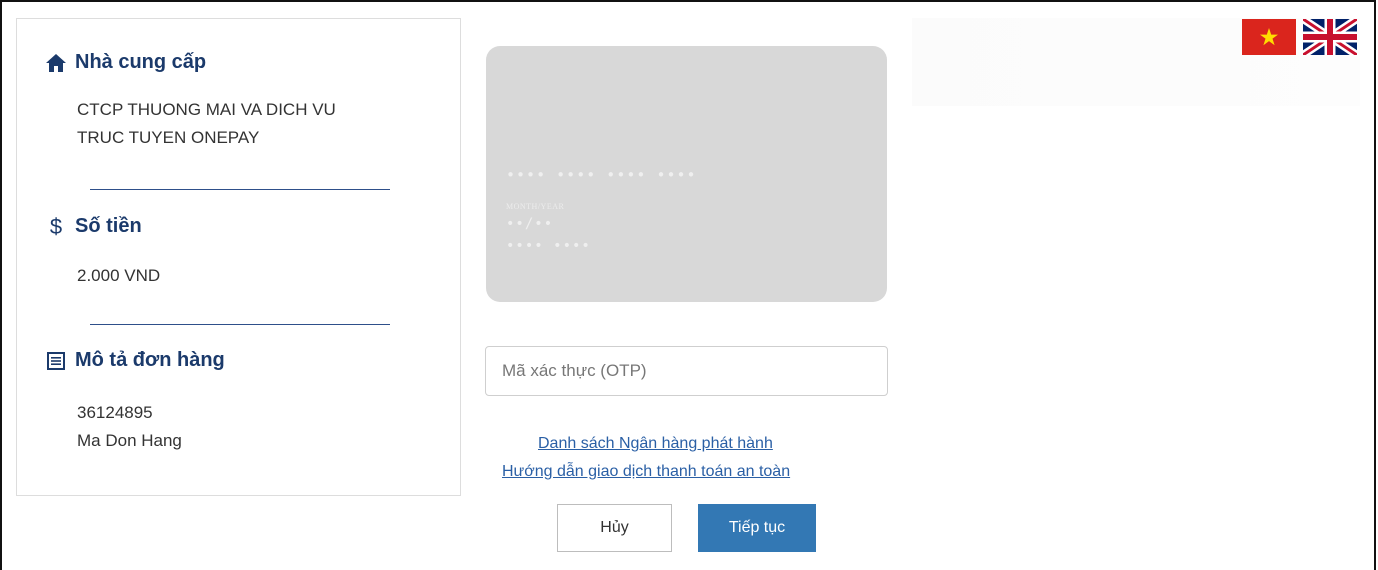  Describe the element at coordinates (56, 63) in the screenshot. I see `home-icon` at that location.